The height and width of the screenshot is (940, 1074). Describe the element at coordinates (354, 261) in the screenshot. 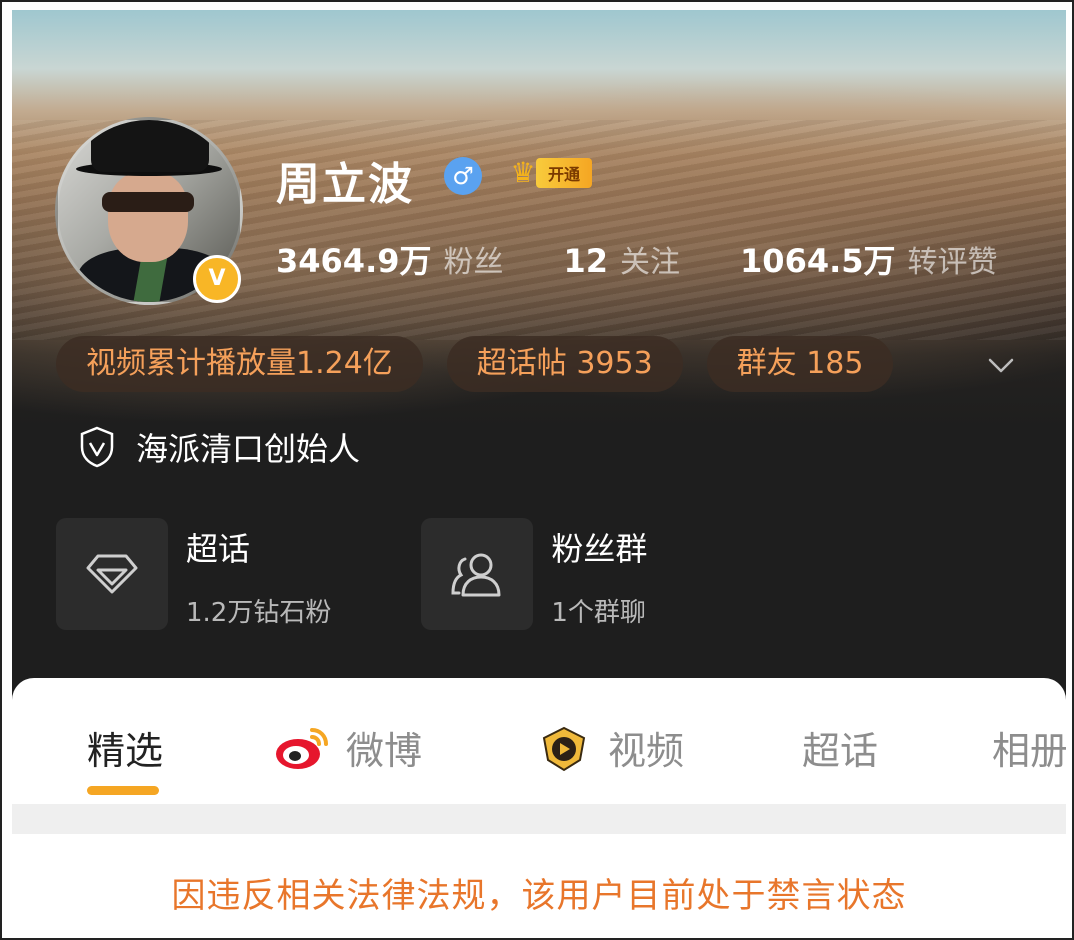

I see `stat-value: 3464.9万` at that location.